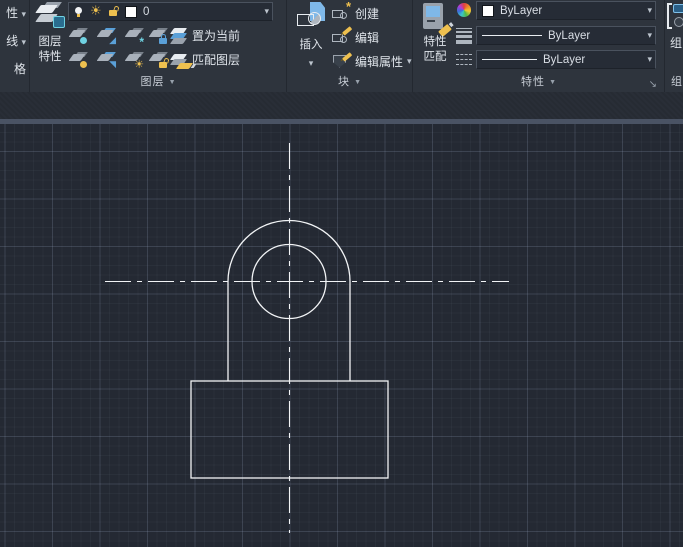 This screenshot has width=683, height=547. I want to click on layer-freeze-icon: *, so click(134, 37).